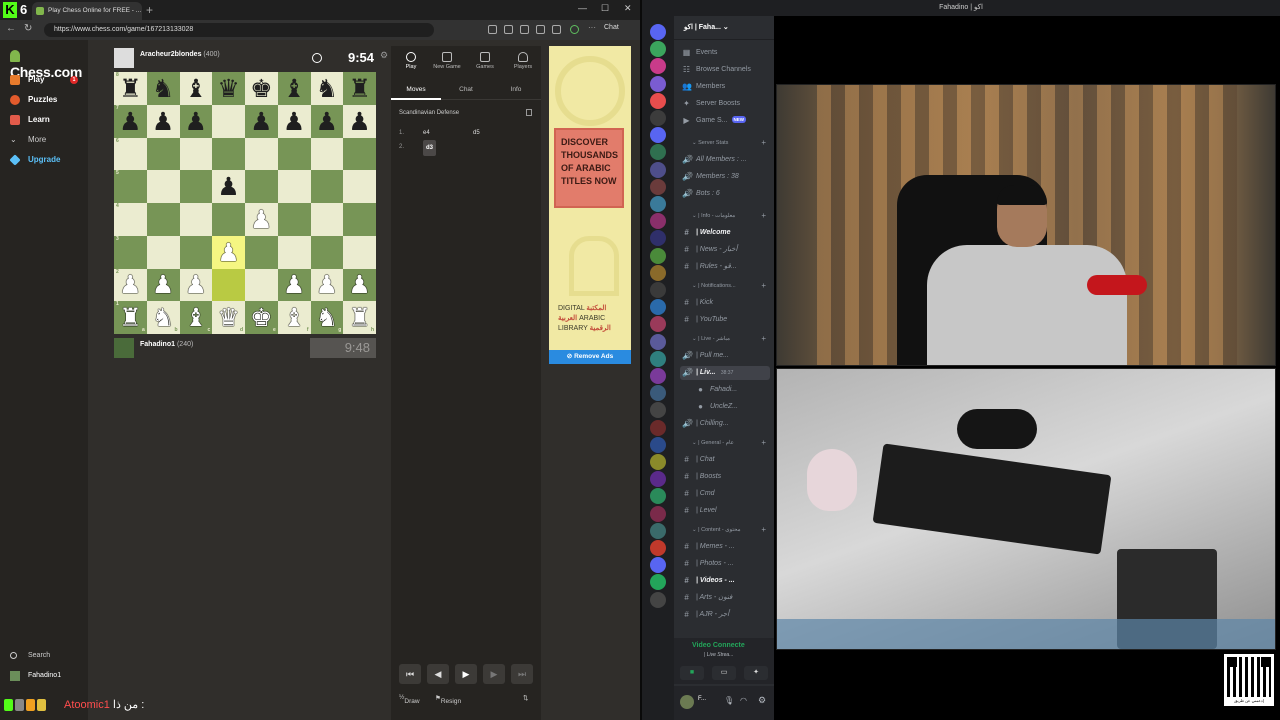 The width and height of the screenshot is (1280, 720). Describe the element at coordinates (130, 121) in the screenshot. I see `board-square: ♟ 7` at that location.